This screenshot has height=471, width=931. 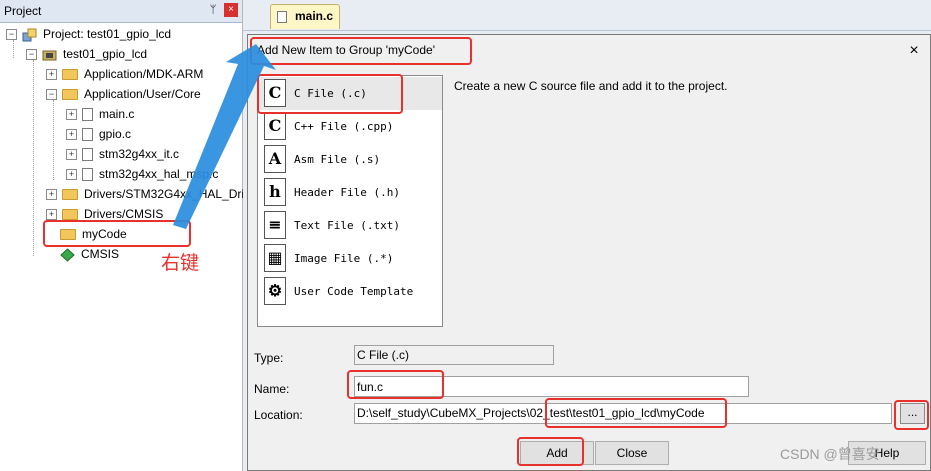 I want to click on tree-label: Drivers/CMSIS, so click(x=124, y=214).